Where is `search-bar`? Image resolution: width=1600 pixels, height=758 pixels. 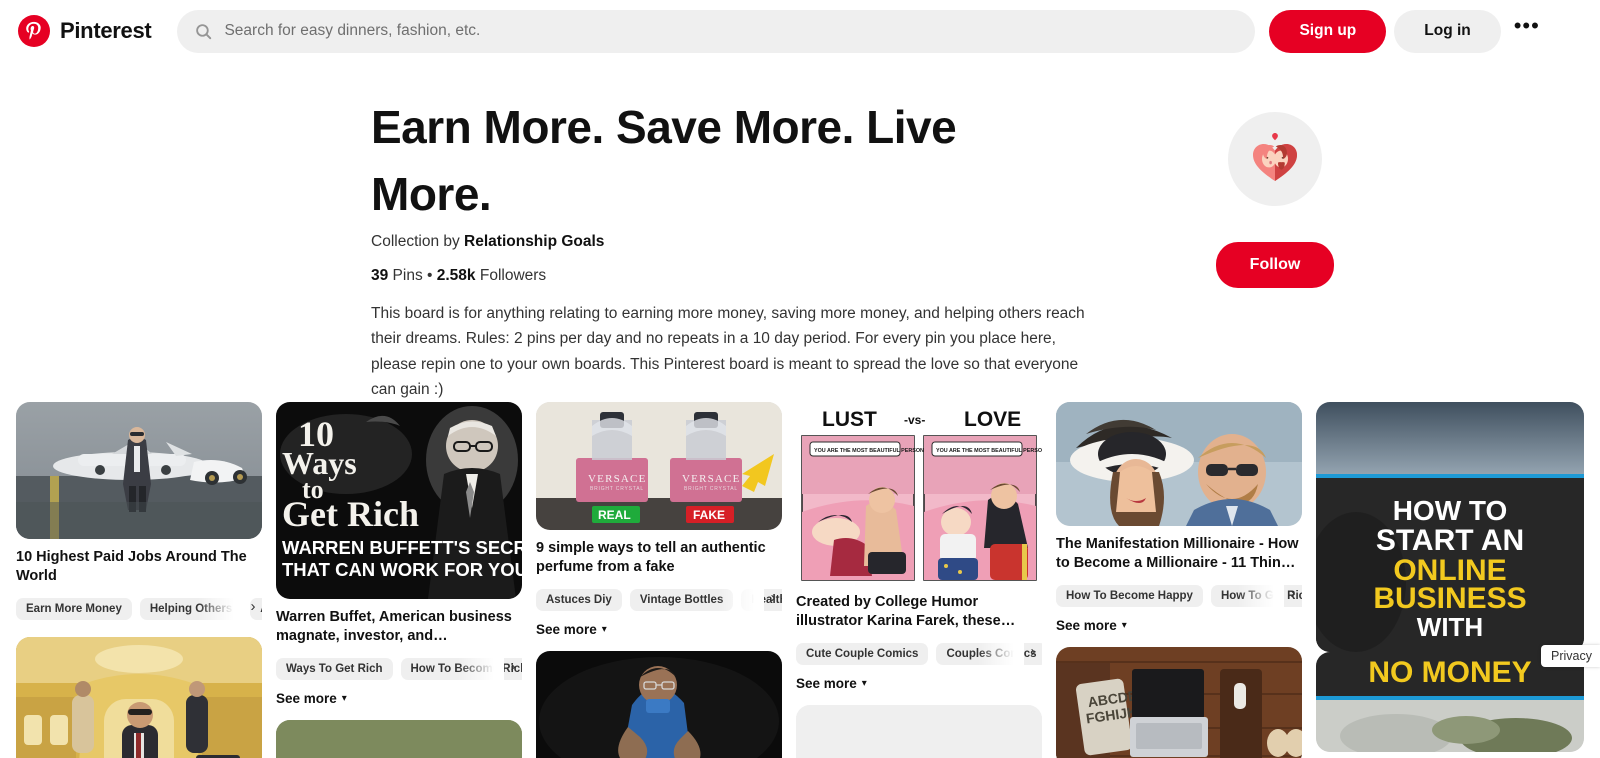 search-bar is located at coordinates (716, 31).